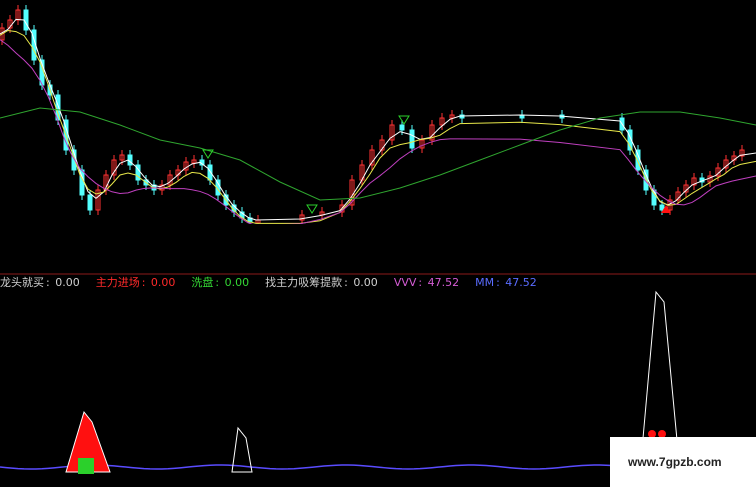 This screenshot has height=487, width=756. What do you see at coordinates (202, 282) in the screenshot?
I see `legend-label: 洗盘` at bounding box center [202, 282].